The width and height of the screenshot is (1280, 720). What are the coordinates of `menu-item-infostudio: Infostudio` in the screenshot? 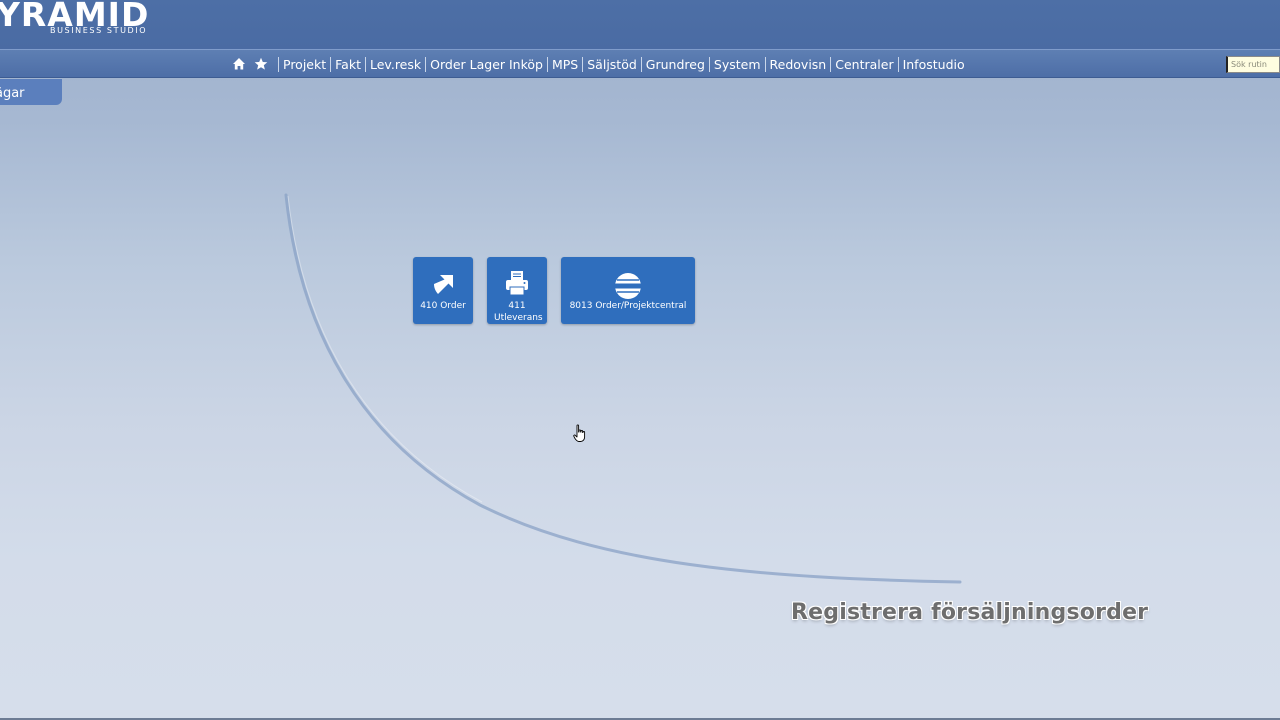 It's located at (934, 64).